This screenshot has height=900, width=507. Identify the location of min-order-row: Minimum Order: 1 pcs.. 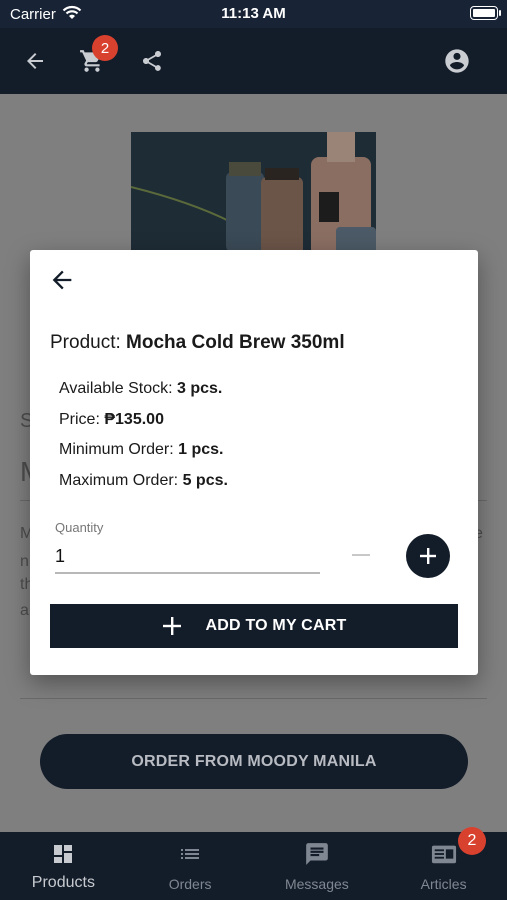
(141, 450).